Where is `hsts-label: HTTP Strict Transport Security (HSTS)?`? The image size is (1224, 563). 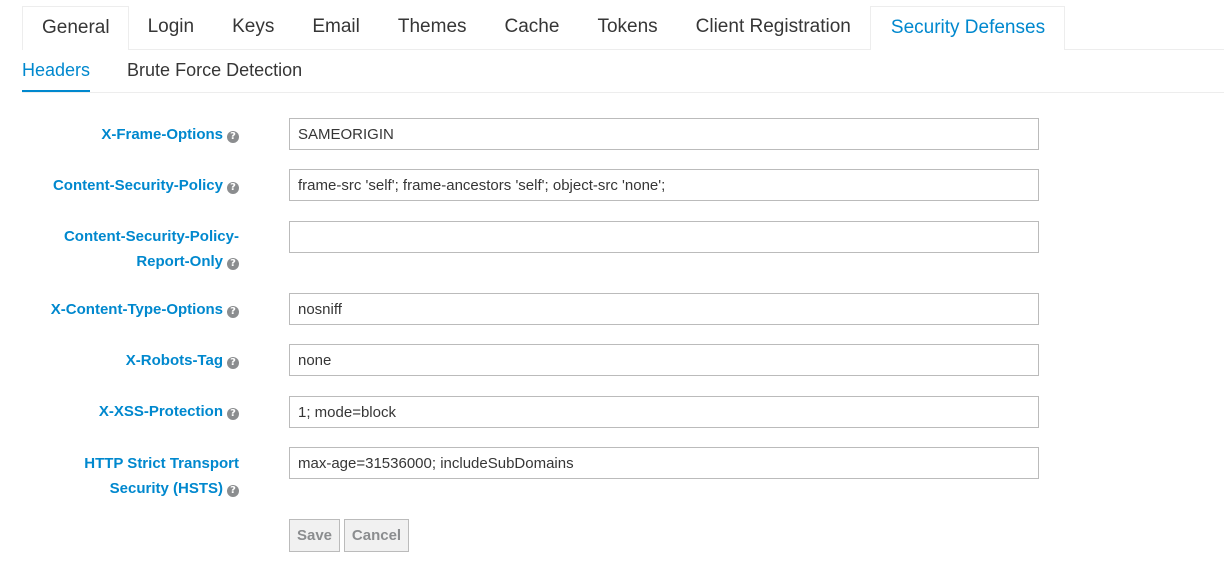
hsts-label: HTTP Strict Transport Security (HSTS)? is located at coordinates (124, 476).